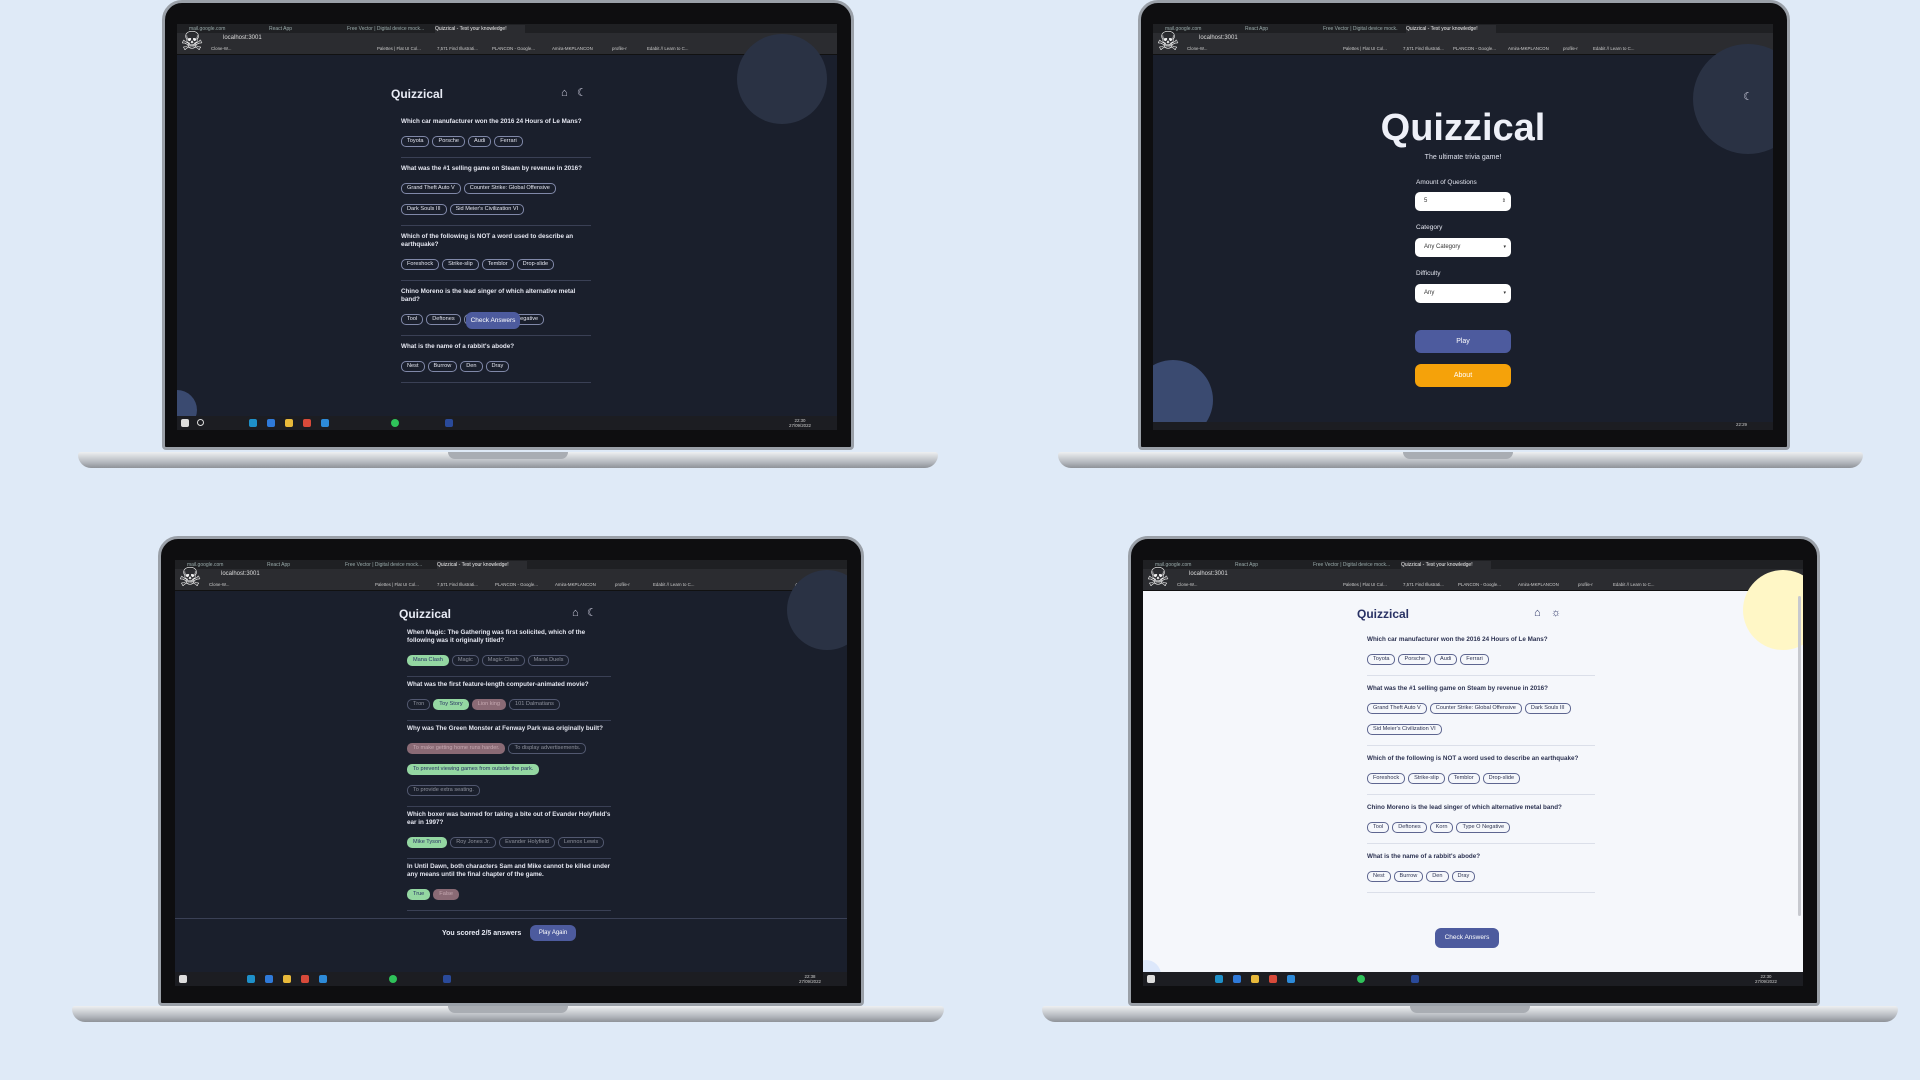 Image resolution: width=1920 pixels, height=1080 pixels. Describe the element at coordinates (527, 842) in the screenshot. I see `answer-option: Evander Holyfield` at that location.